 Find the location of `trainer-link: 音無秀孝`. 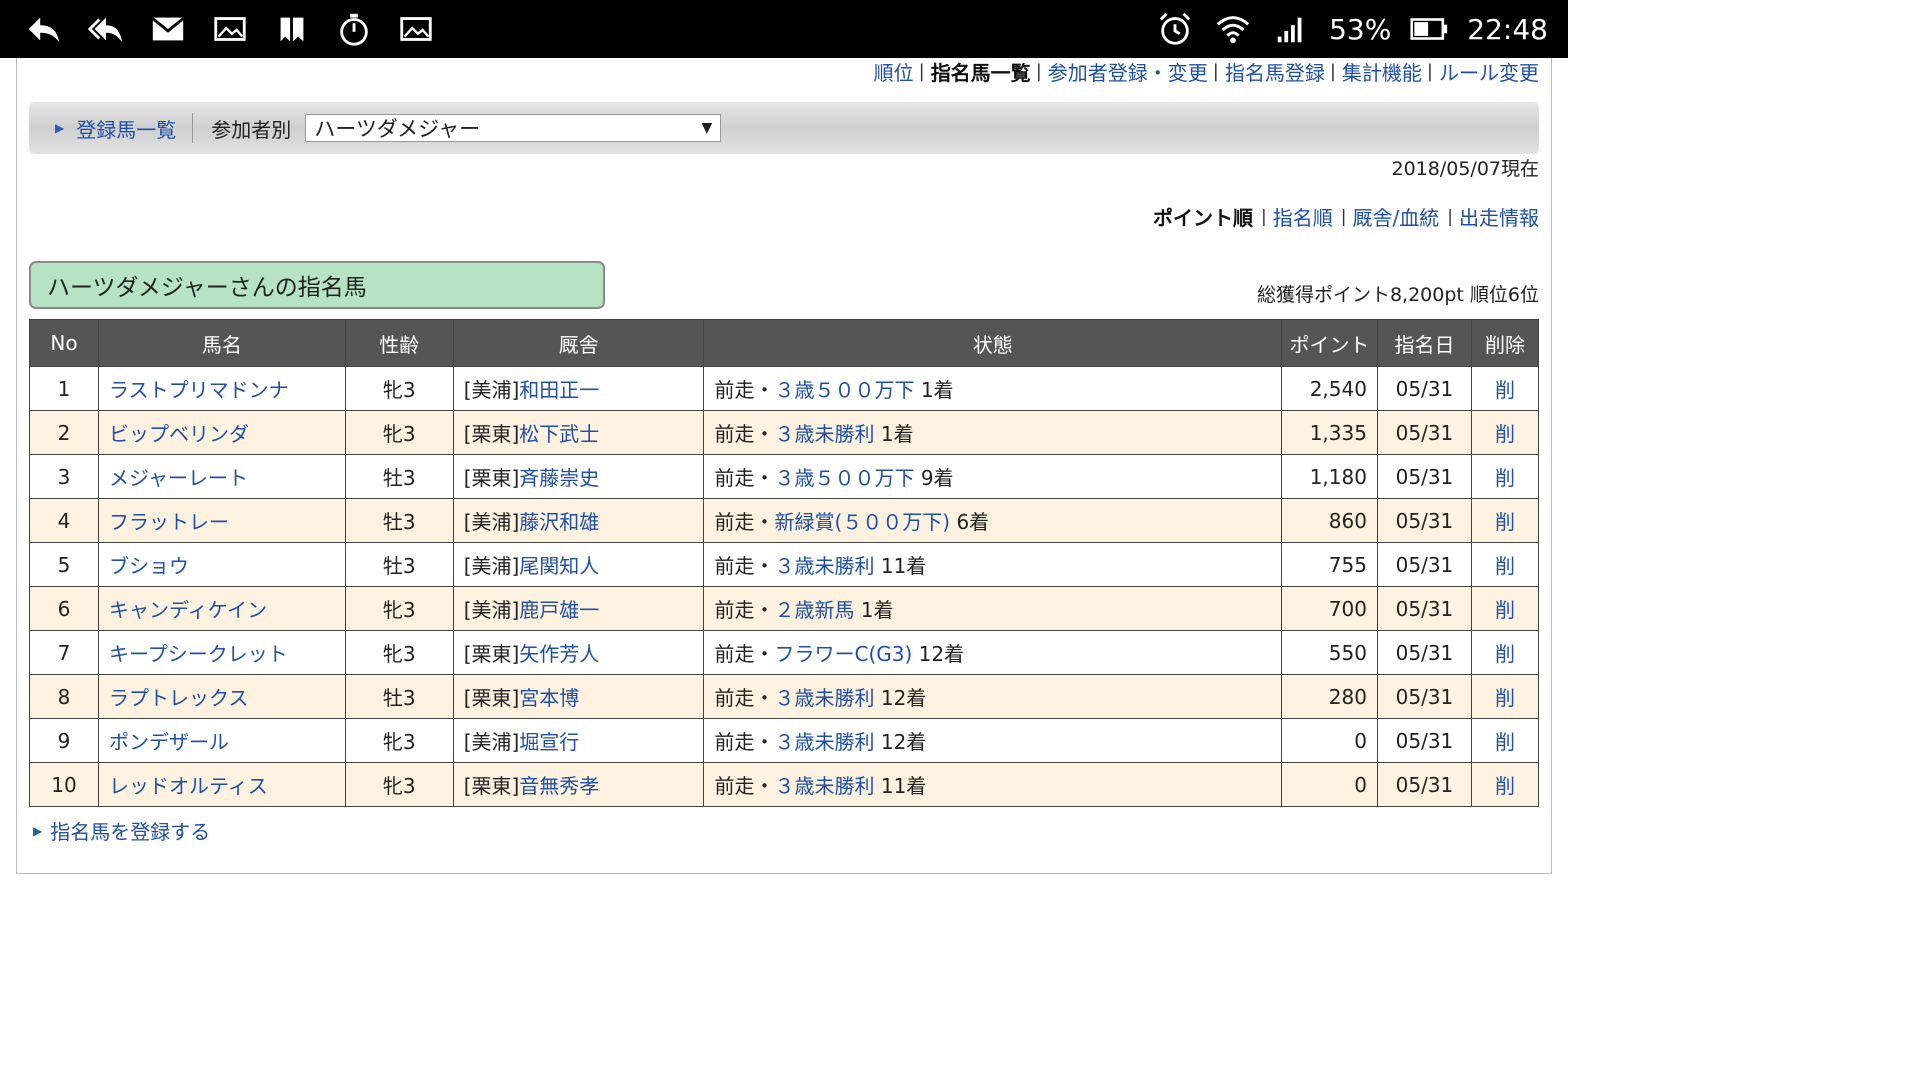

trainer-link: 音無秀孝 is located at coordinates (559, 786).